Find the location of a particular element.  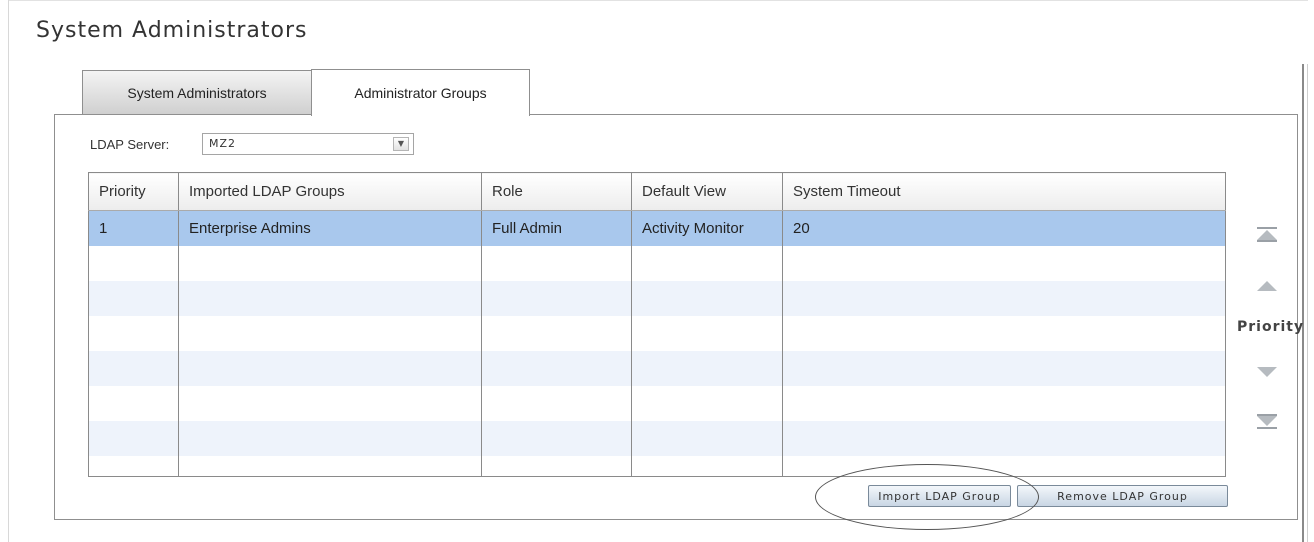

remove-ldap-group-button: Remove LDAP Group is located at coordinates (1122, 496).